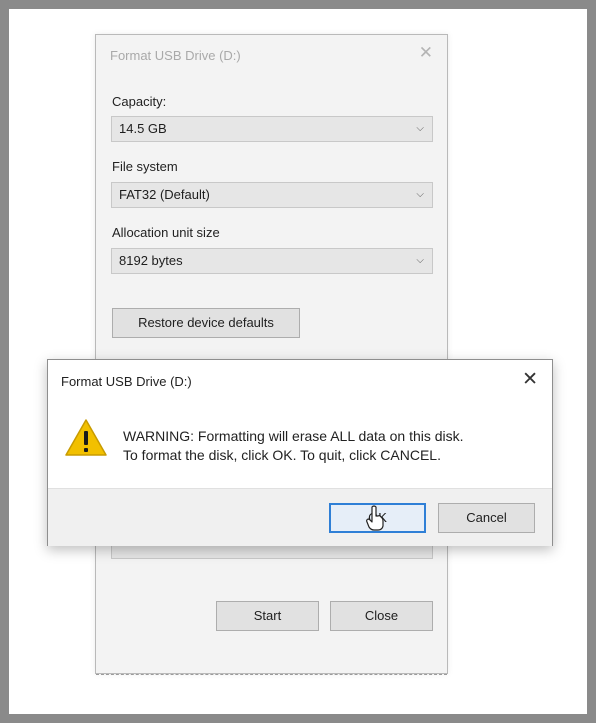  Describe the element at coordinates (126, 381) in the screenshot. I see `warning-dialog-title: Format USB Drive (D:)` at that location.